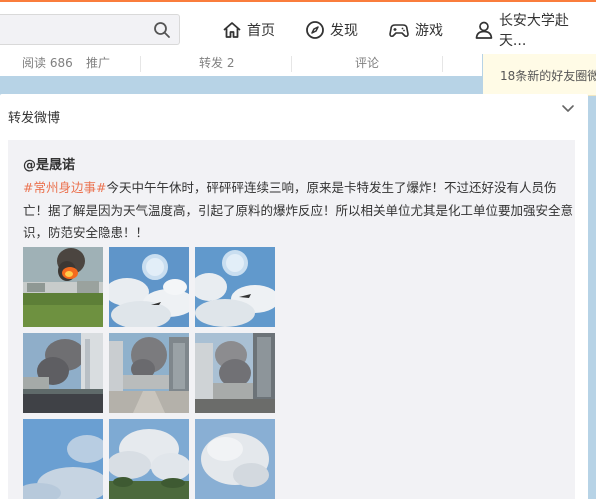  I want to click on chevron-down-icon, so click(568, 108).